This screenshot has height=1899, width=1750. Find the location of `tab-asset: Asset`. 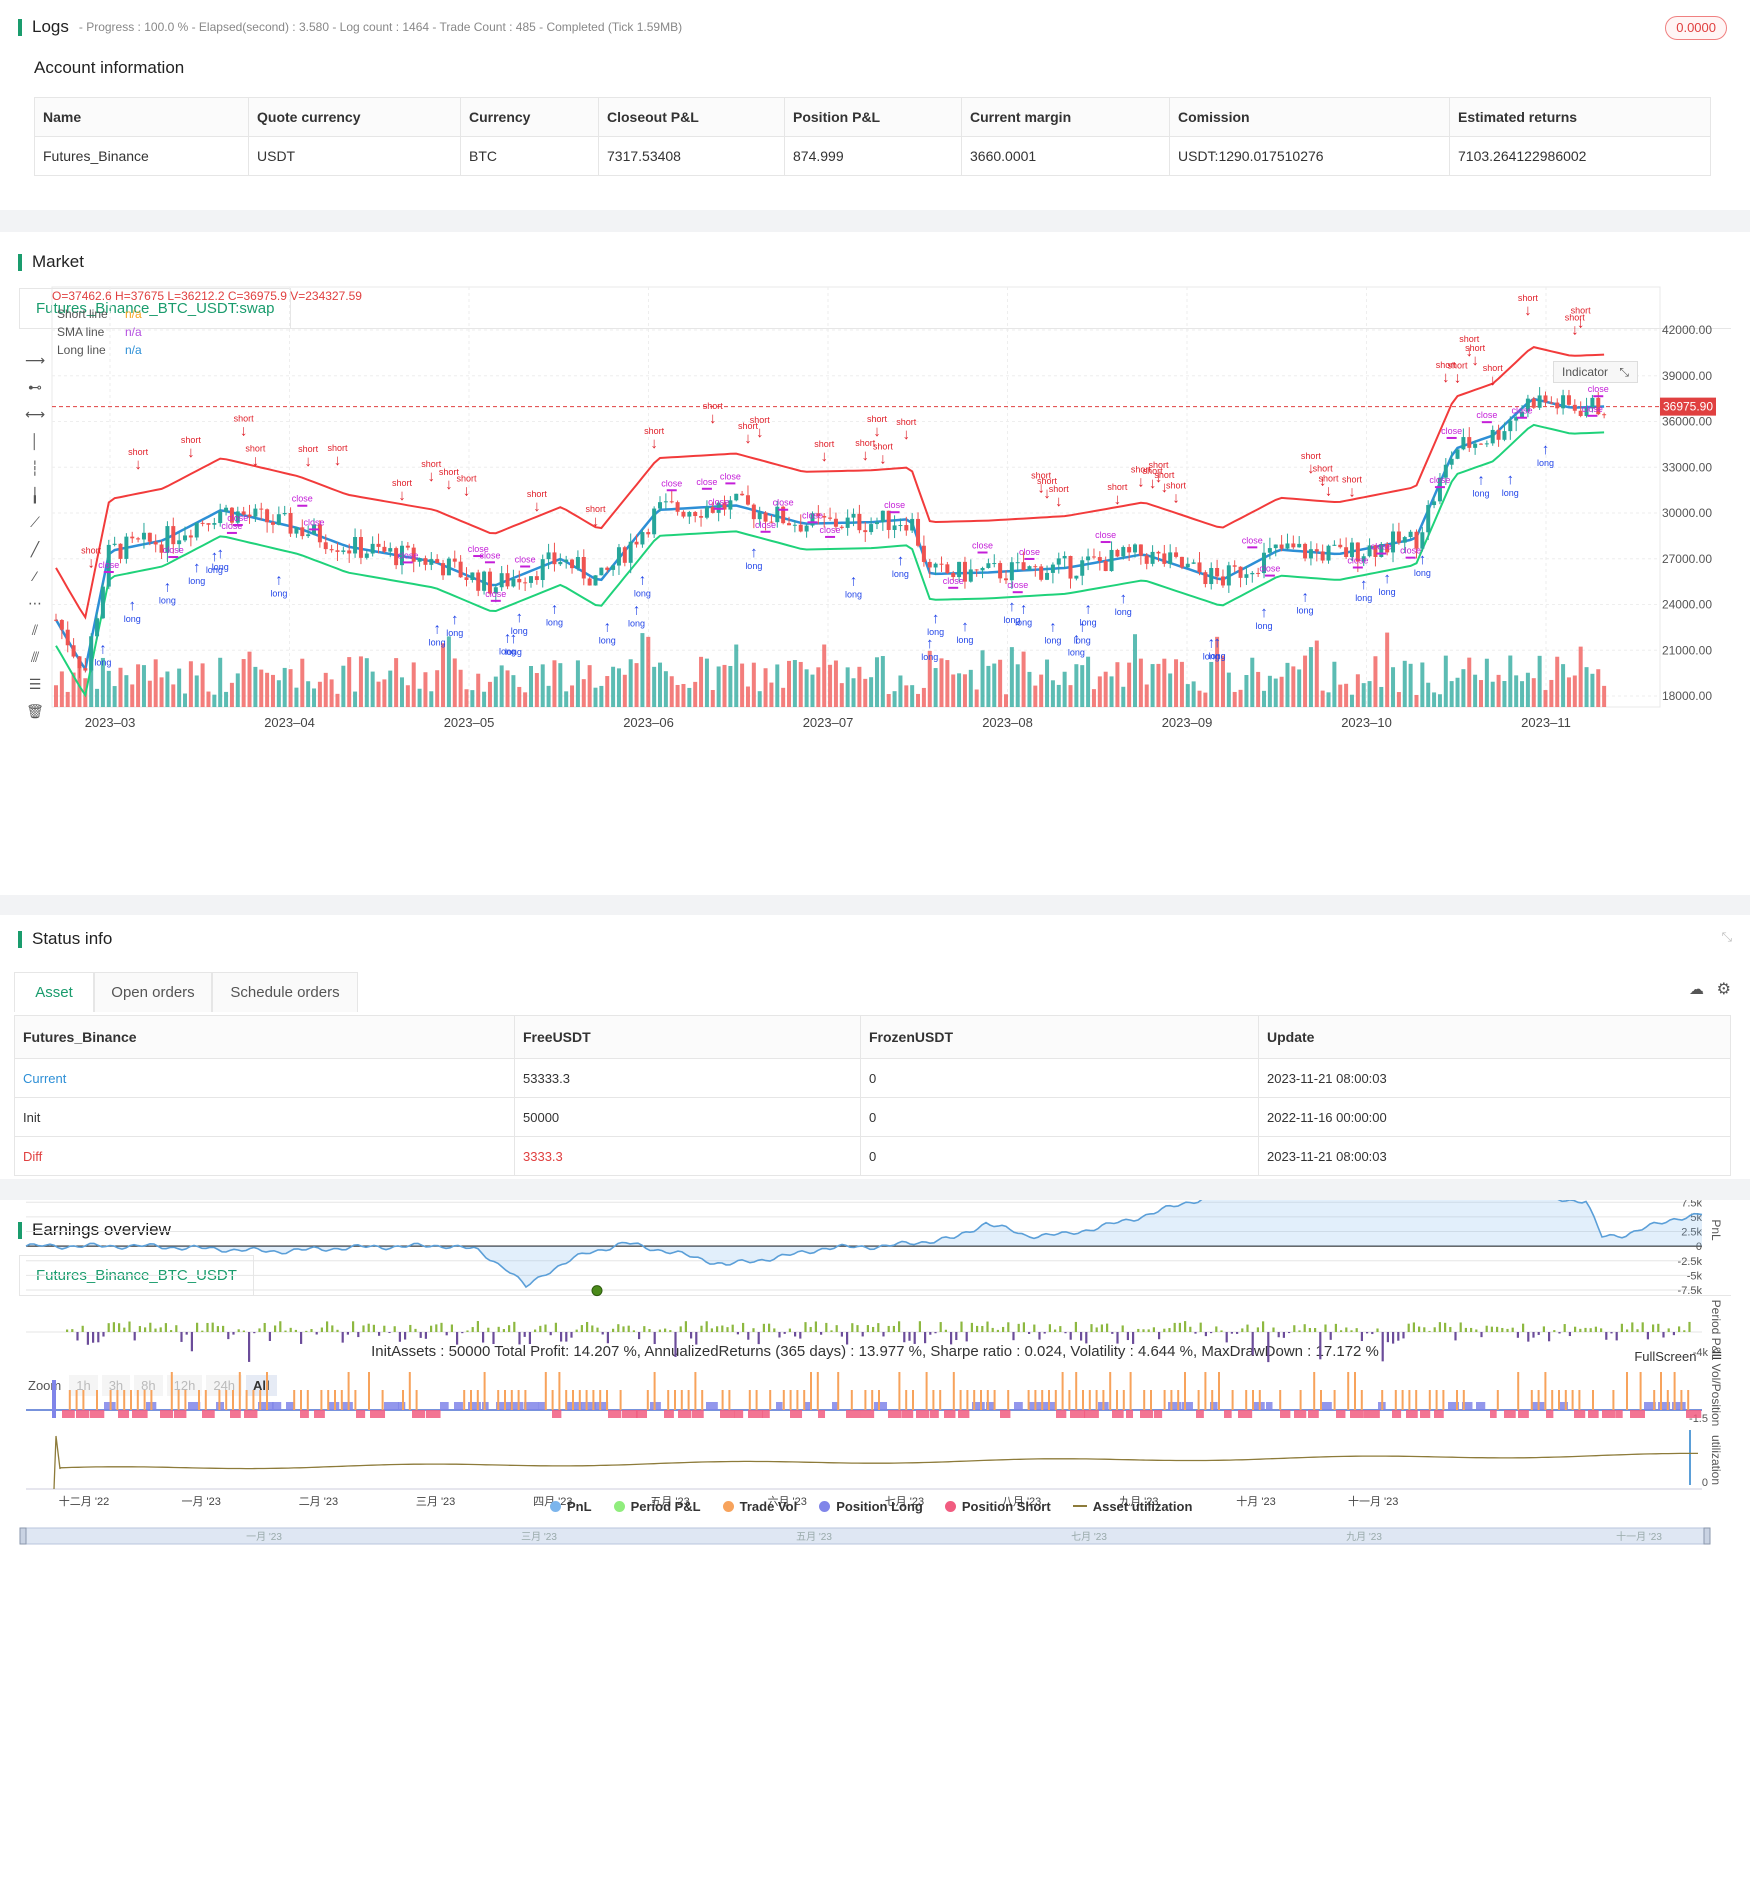

tab-asset: Asset is located at coordinates (54, 992).